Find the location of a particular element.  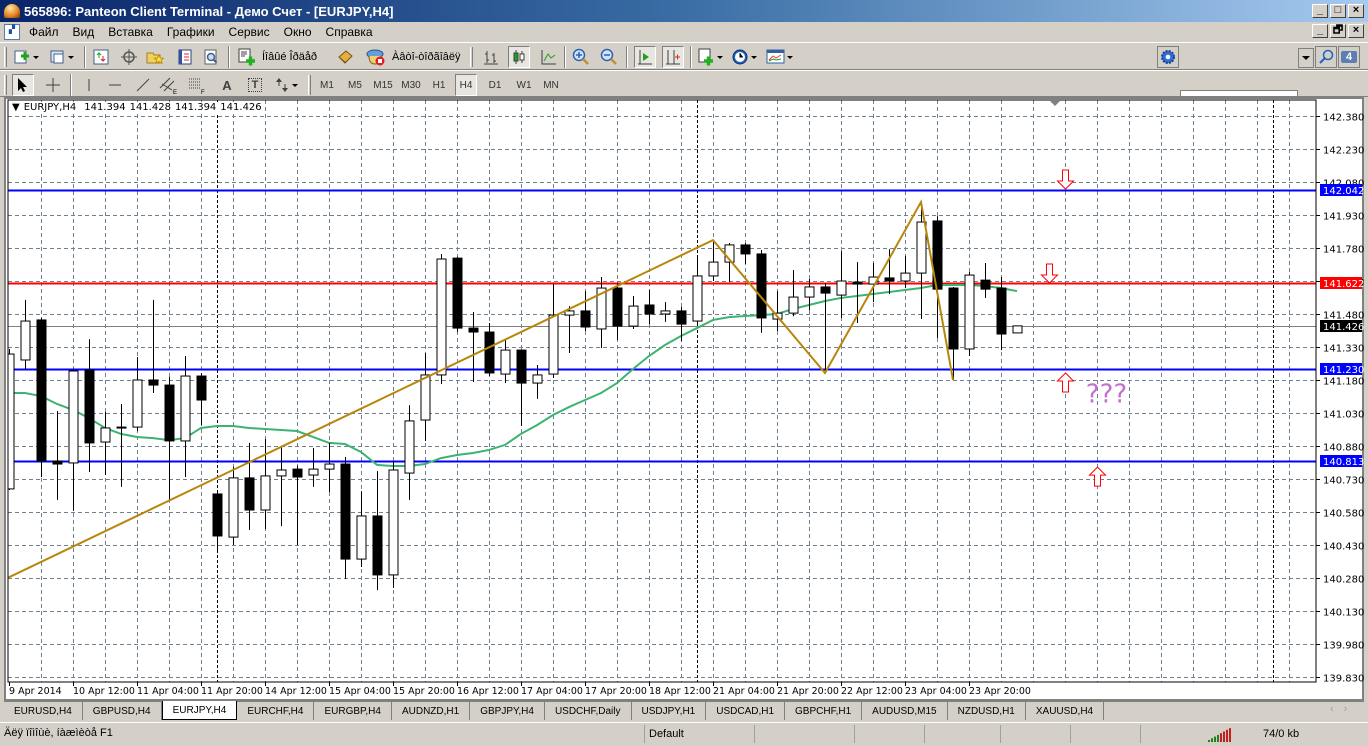

timeframe-m30: M30 is located at coordinates (411, 85).